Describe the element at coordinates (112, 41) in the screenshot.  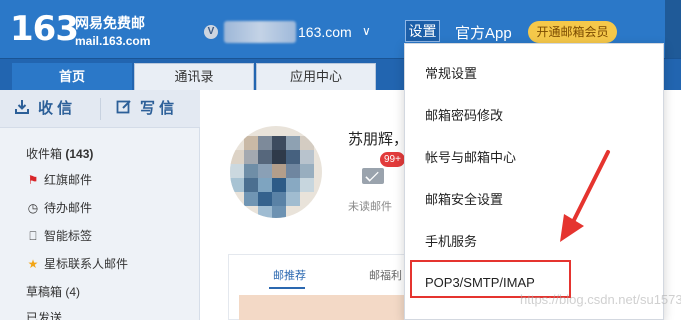
I see `logo-url: mail.163.com` at that location.